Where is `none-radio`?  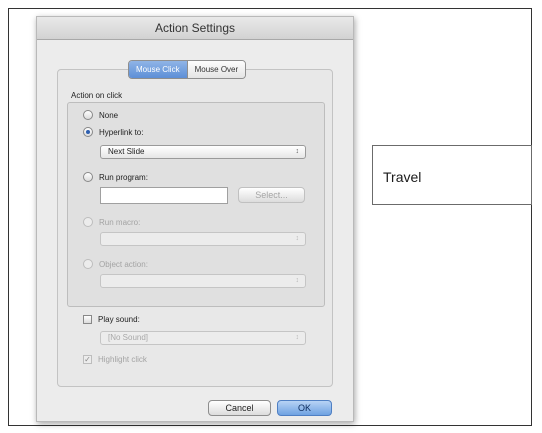
none-radio is located at coordinates (88, 115).